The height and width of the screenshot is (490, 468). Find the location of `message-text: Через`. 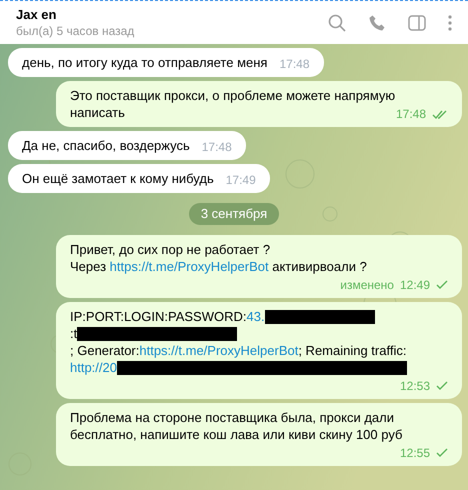

message-text: Через is located at coordinates (89, 266).